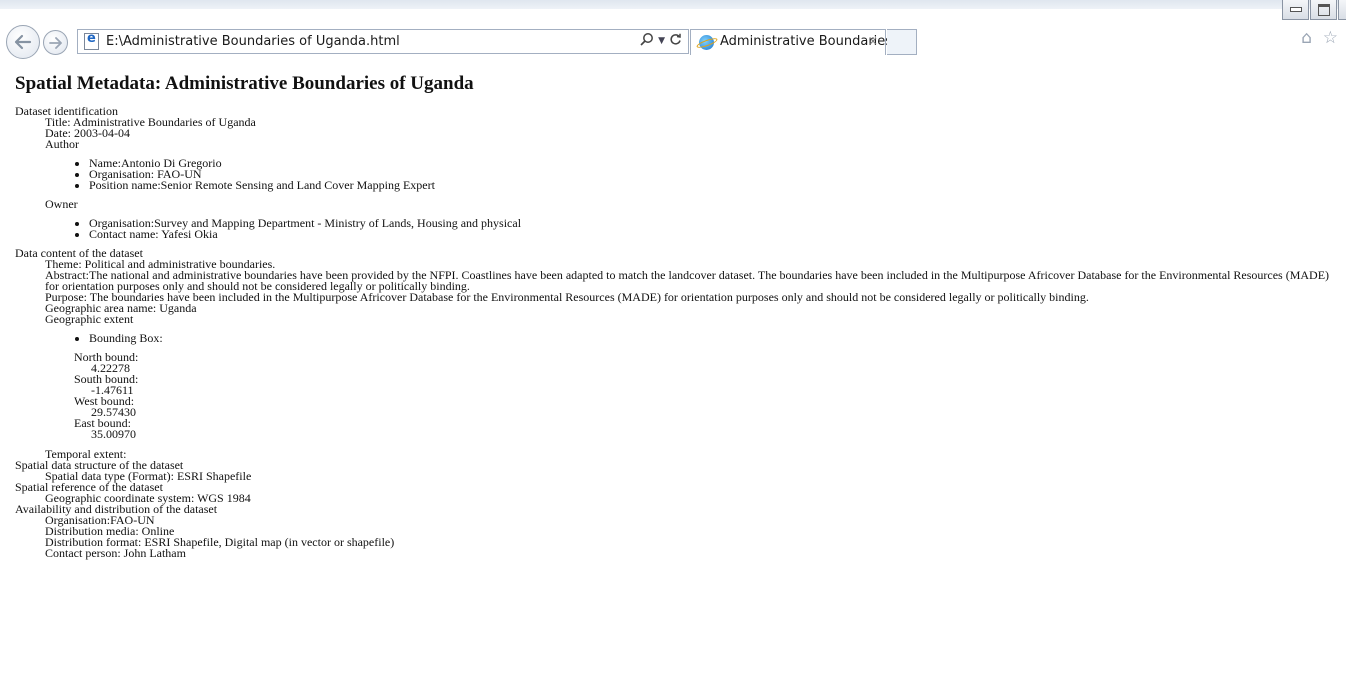 This screenshot has height=684, width=1346. Describe the element at coordinates (1295, 10) in the screenshot. I see `minimize-button` at that location.